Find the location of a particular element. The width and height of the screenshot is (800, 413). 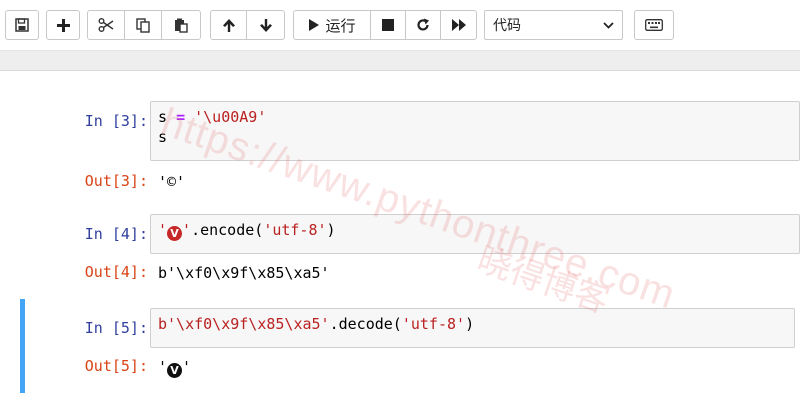

stop-icon is located at coordinates (388, 25).